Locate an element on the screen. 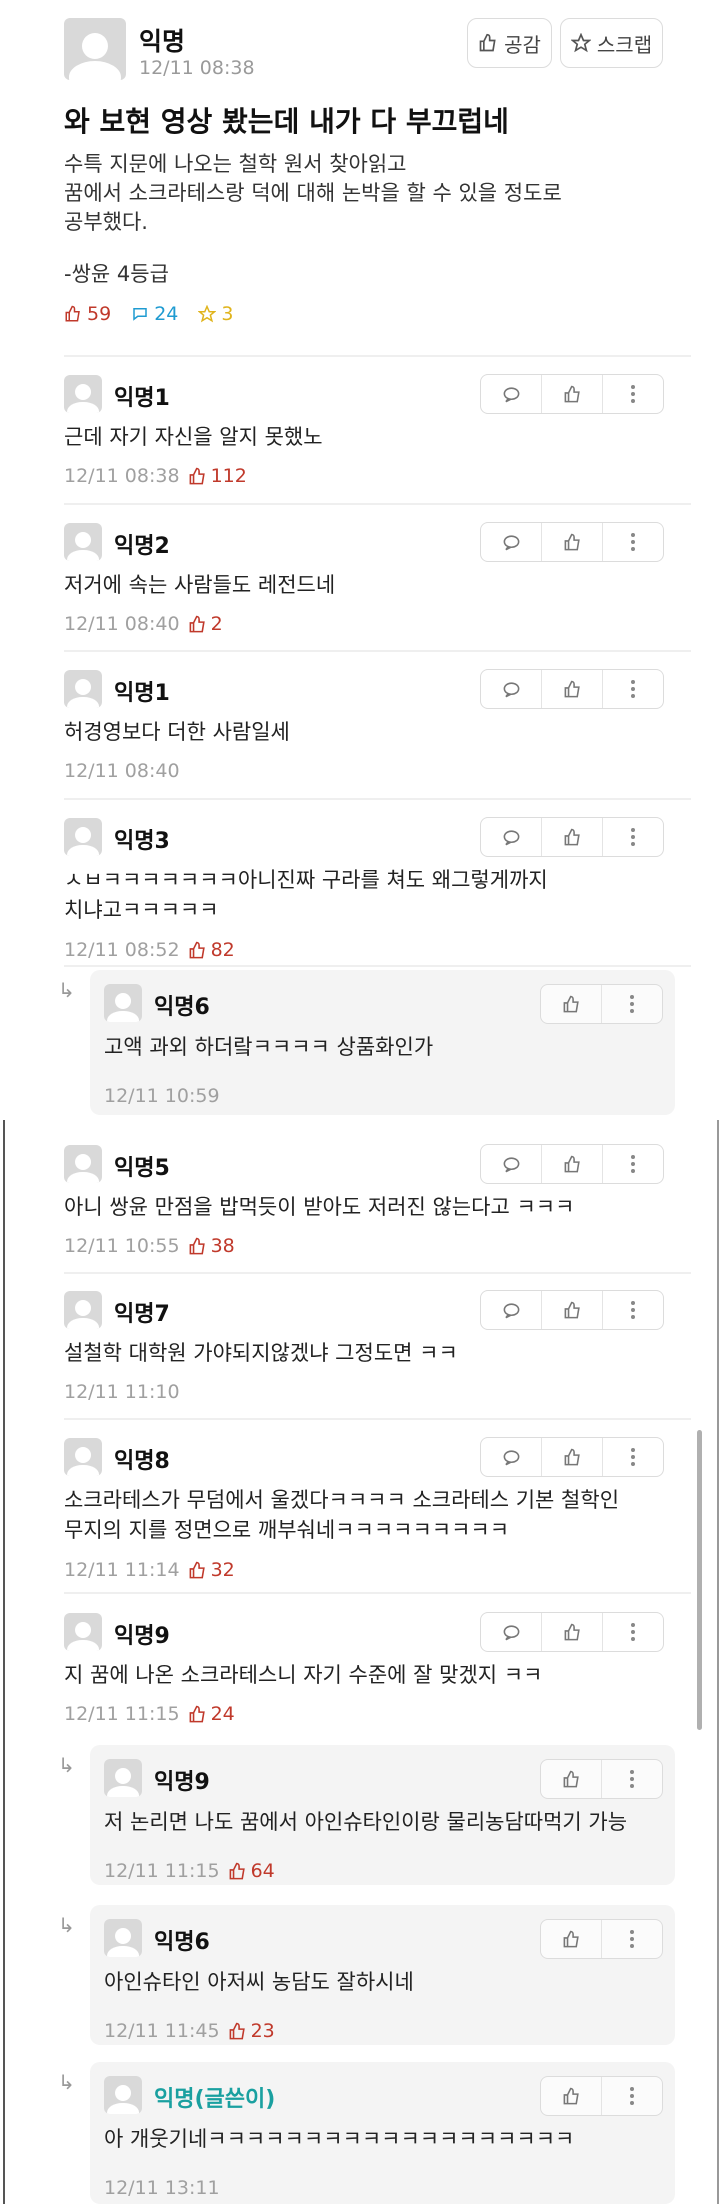 The width and height of the screenshot is (723, 2204). comment: 익명2 저거에 속는 사람들도 레전드네 12/11 08:40 2 is located at coordinates (377, 578).